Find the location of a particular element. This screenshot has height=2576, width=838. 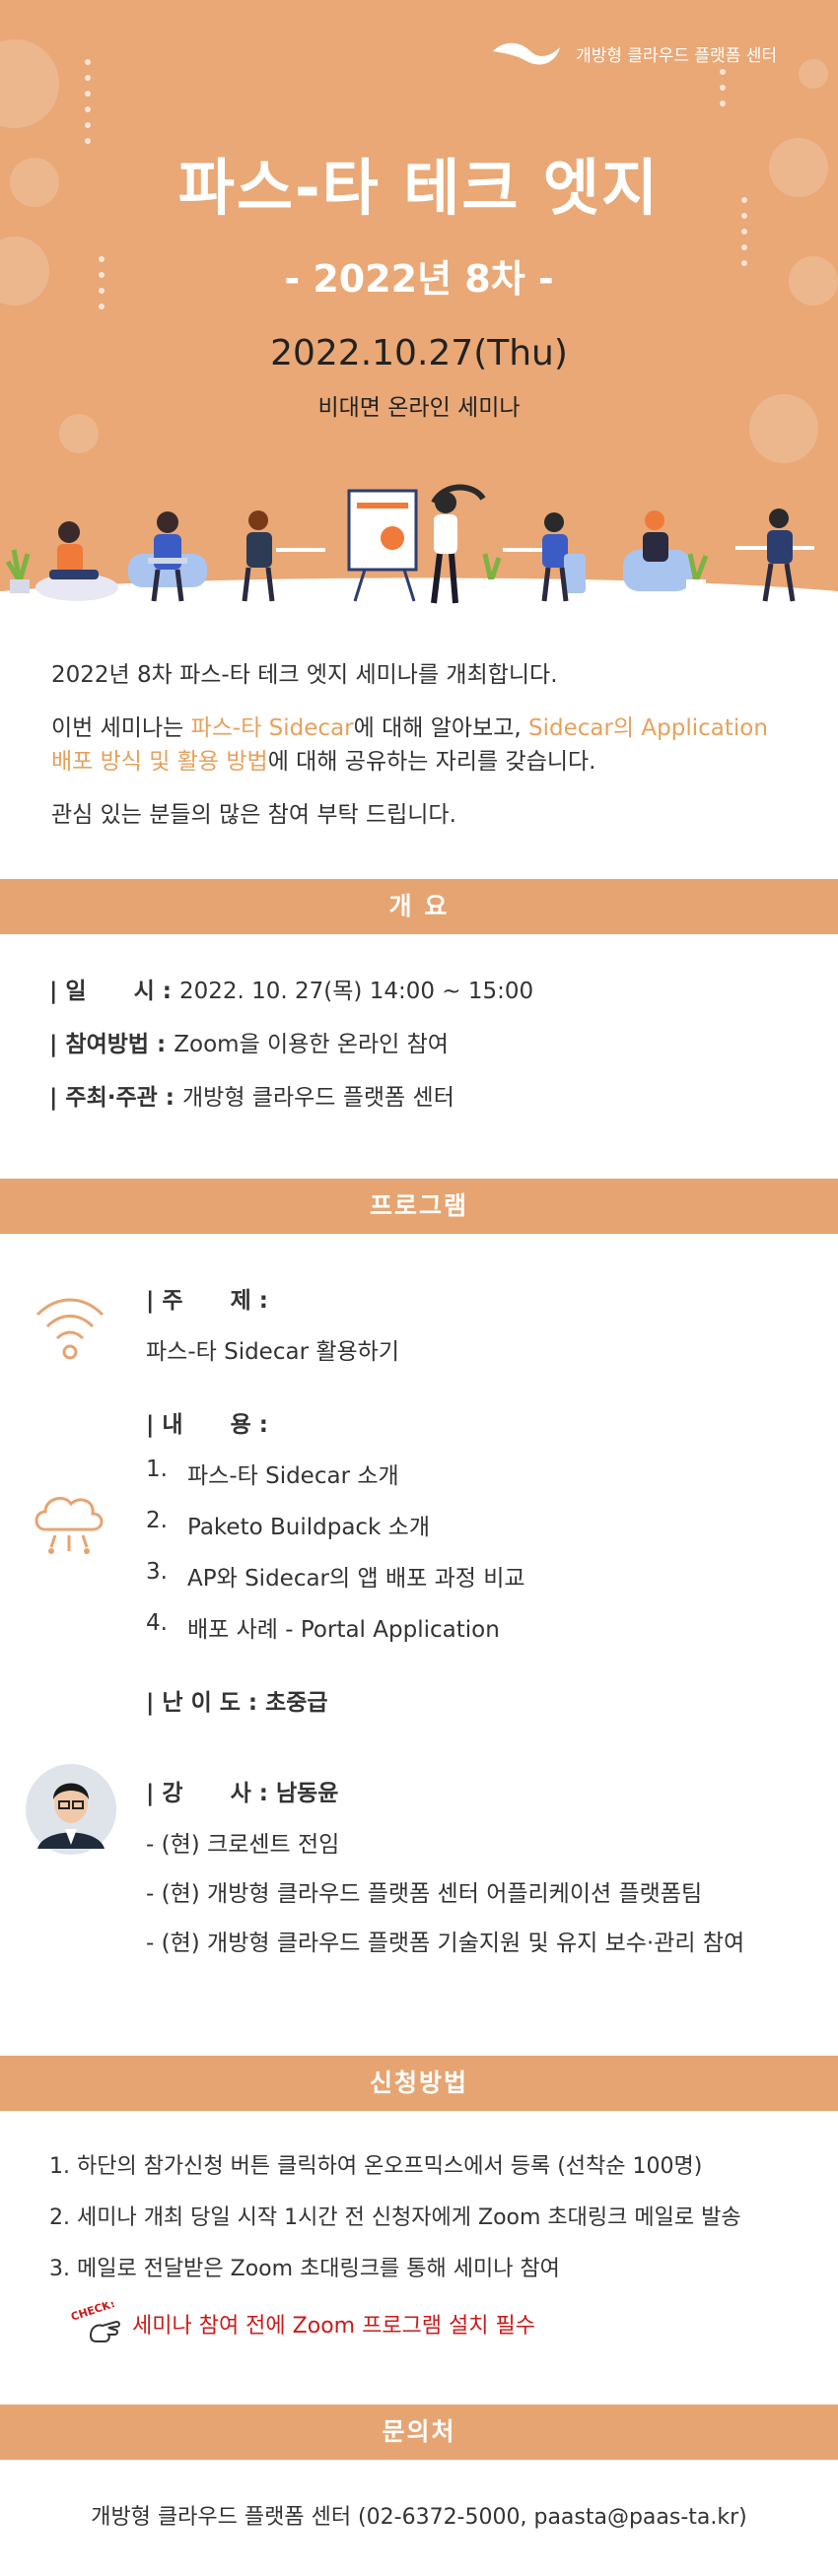

overview-row: | 일 시 : 2022. 10. 27(목) 14:00 ~ 15:00 is located at coordinates (419, 988).